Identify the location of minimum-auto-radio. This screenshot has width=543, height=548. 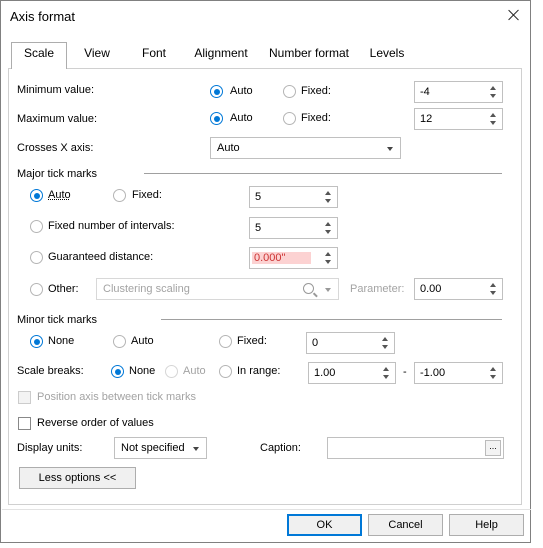
(216, 91).